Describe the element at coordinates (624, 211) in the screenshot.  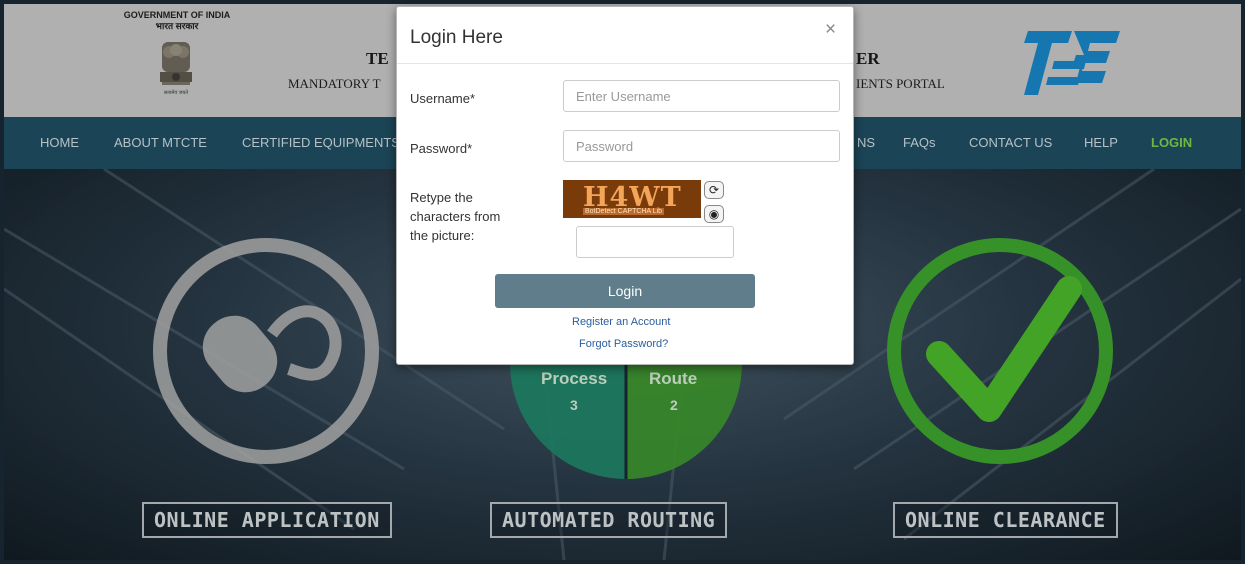
I see `captcha-brand: BotDetect CAPTCHA Lib` at that location.